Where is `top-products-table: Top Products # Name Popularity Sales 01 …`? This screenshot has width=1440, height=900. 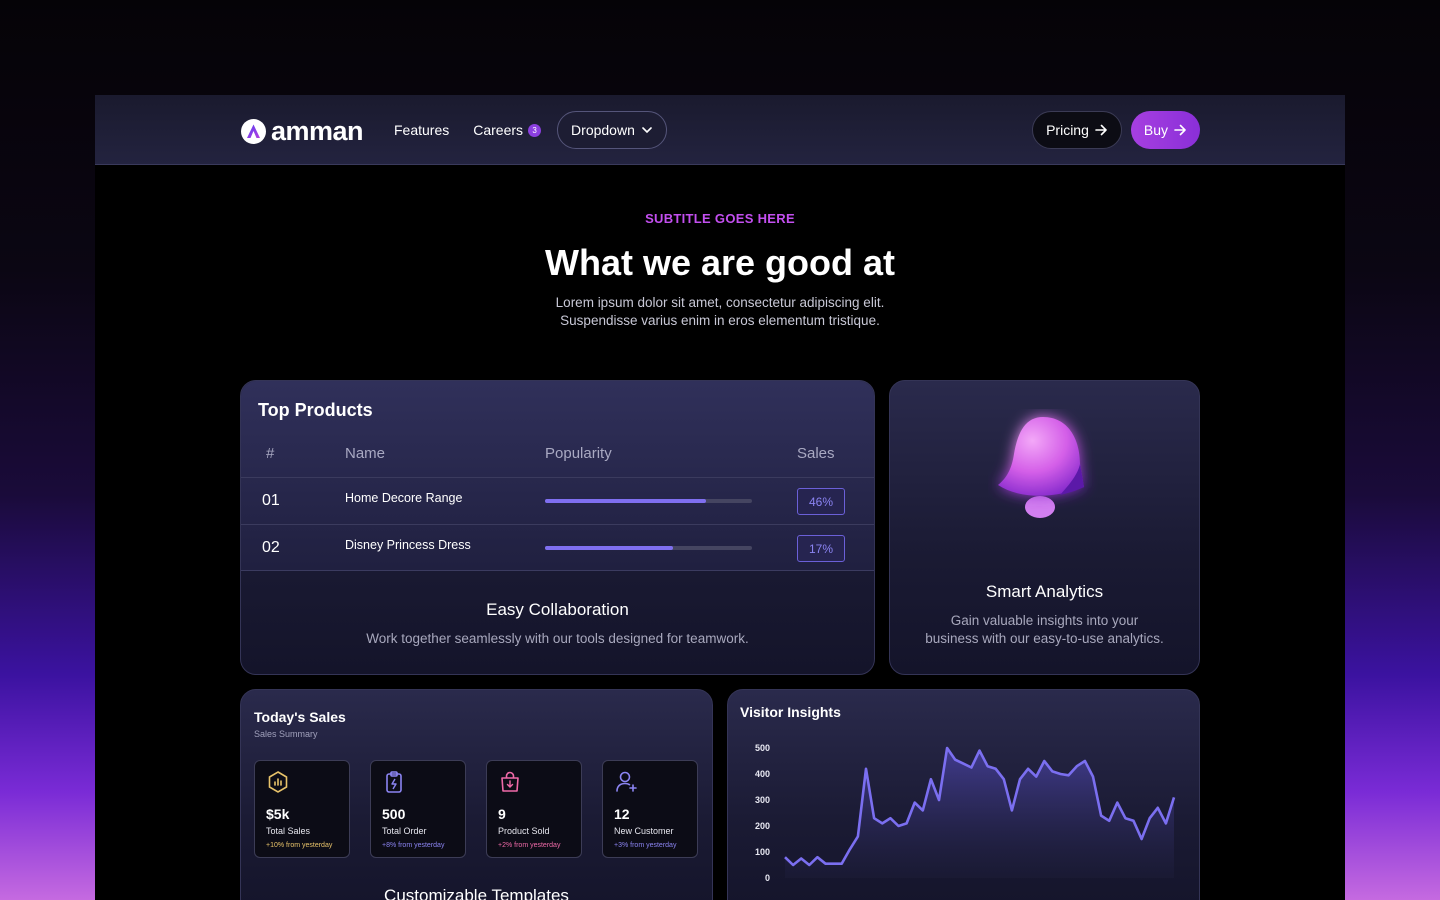 top-products-table: Top Products # Name Popularity Sales 01 … is located at coordinates (557, 476).